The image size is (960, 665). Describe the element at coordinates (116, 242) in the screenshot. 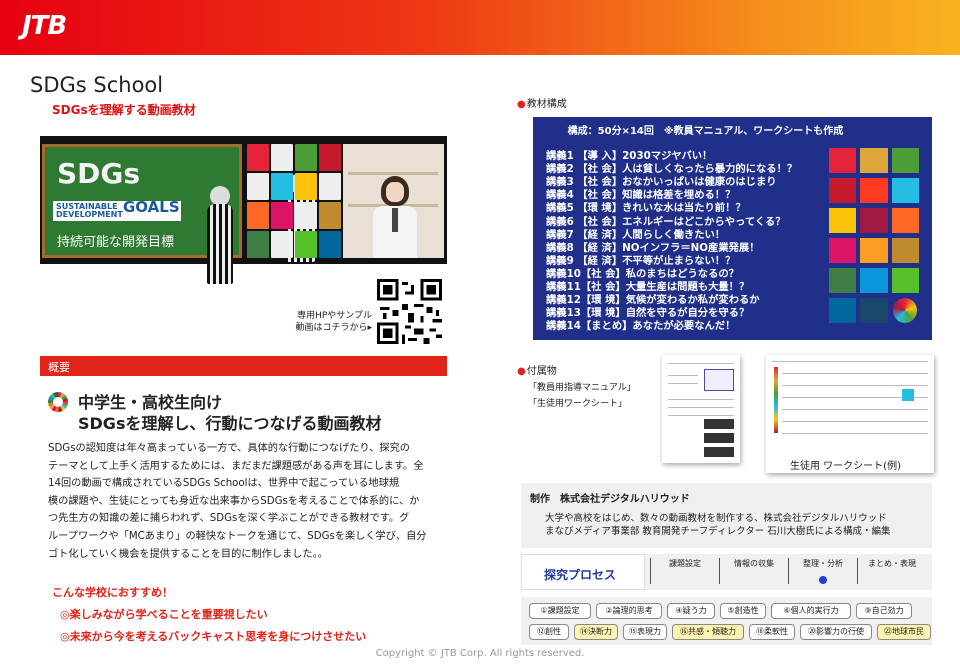

I see `board-caption: 持続可能な開発目標` at that location.